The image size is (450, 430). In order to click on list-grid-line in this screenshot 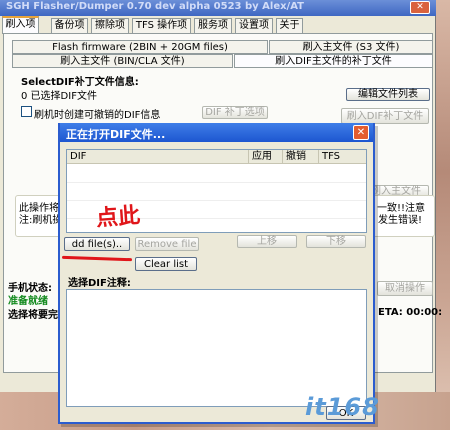, I will do `click(216, 182)`.